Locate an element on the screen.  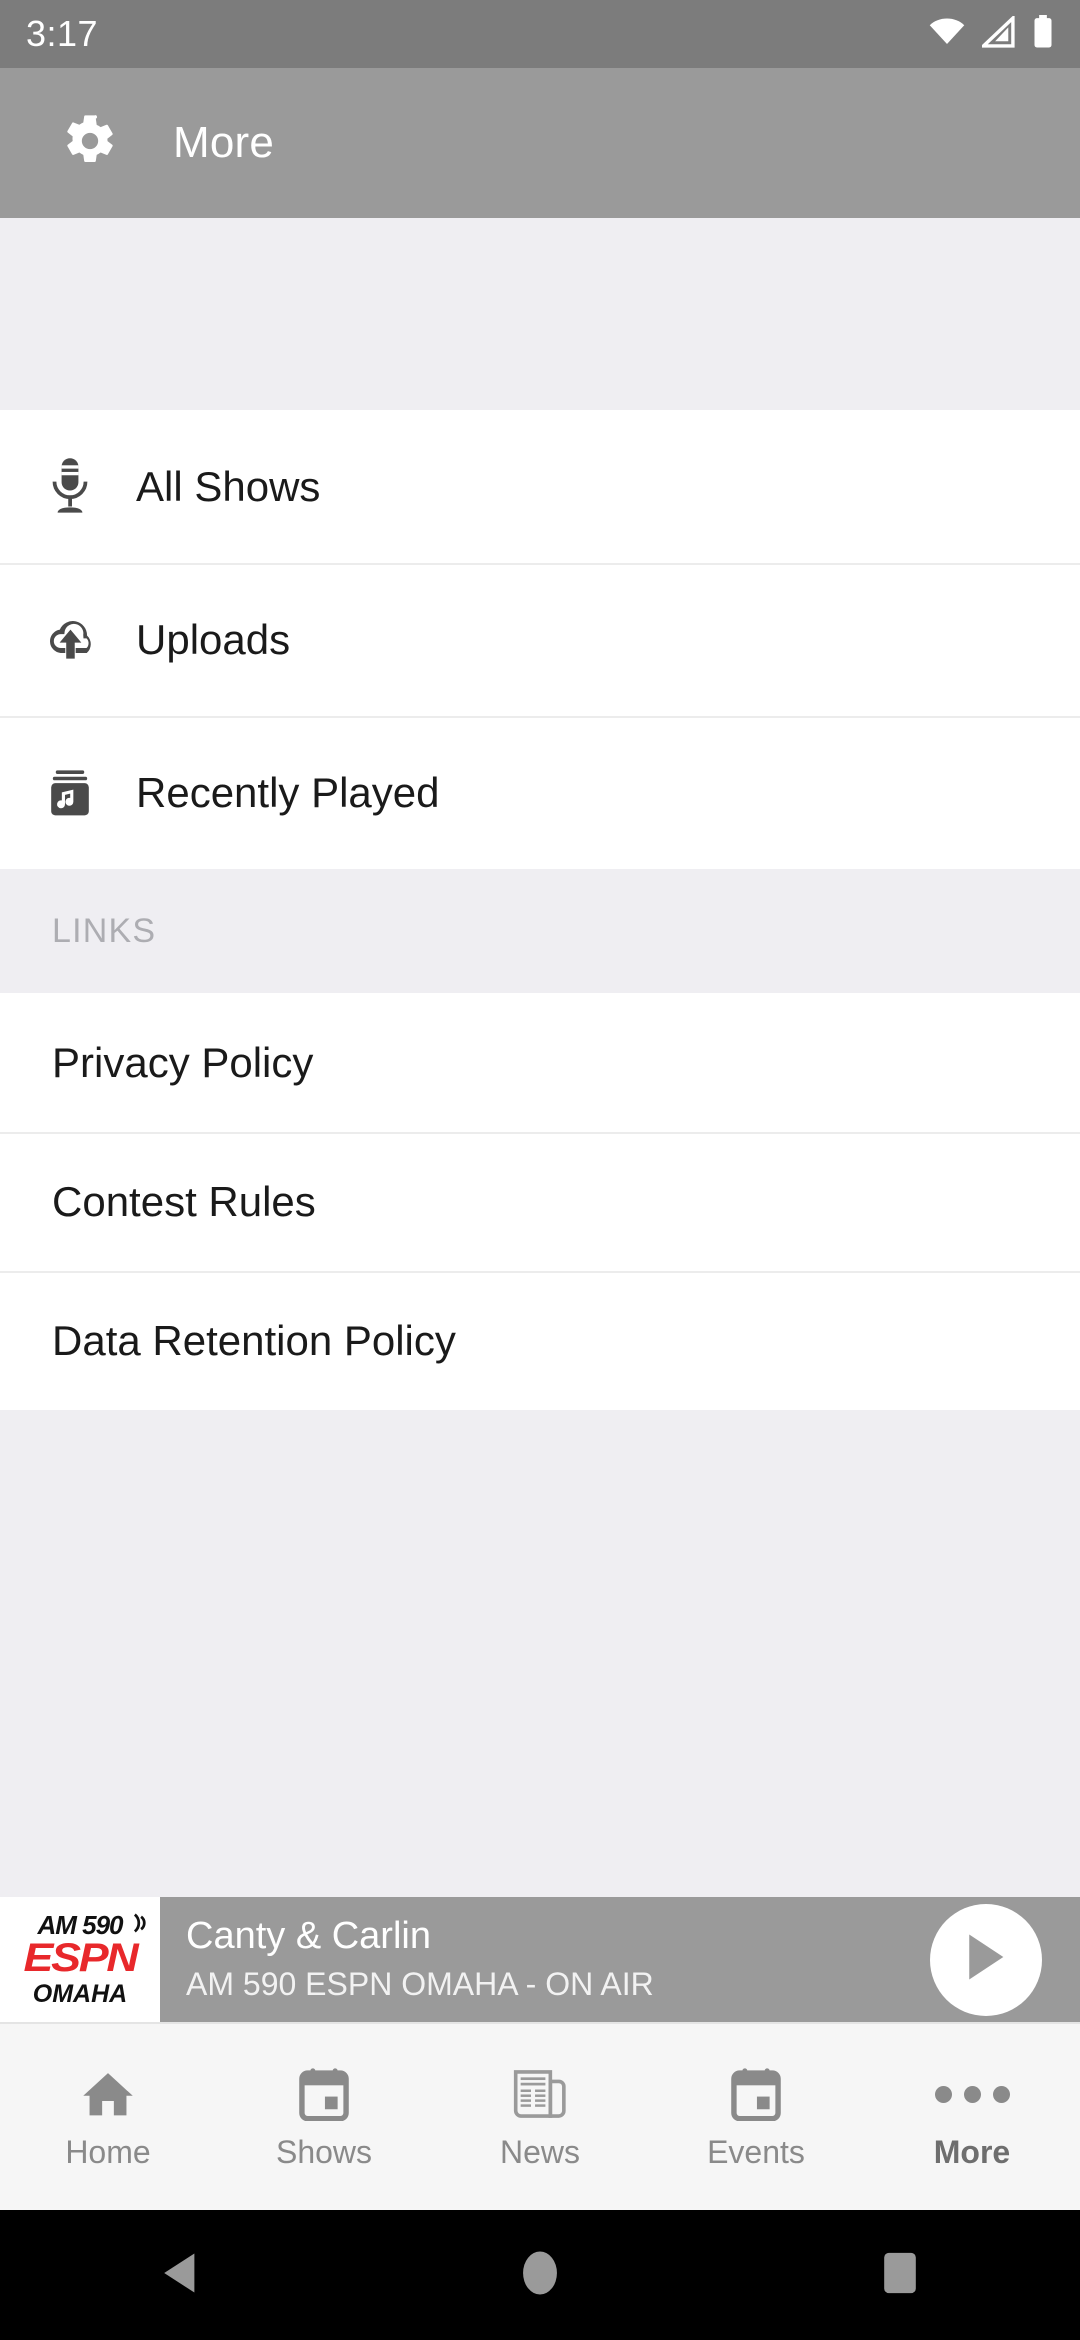
back-triangle-icon is located at coordinates (180, 2275).